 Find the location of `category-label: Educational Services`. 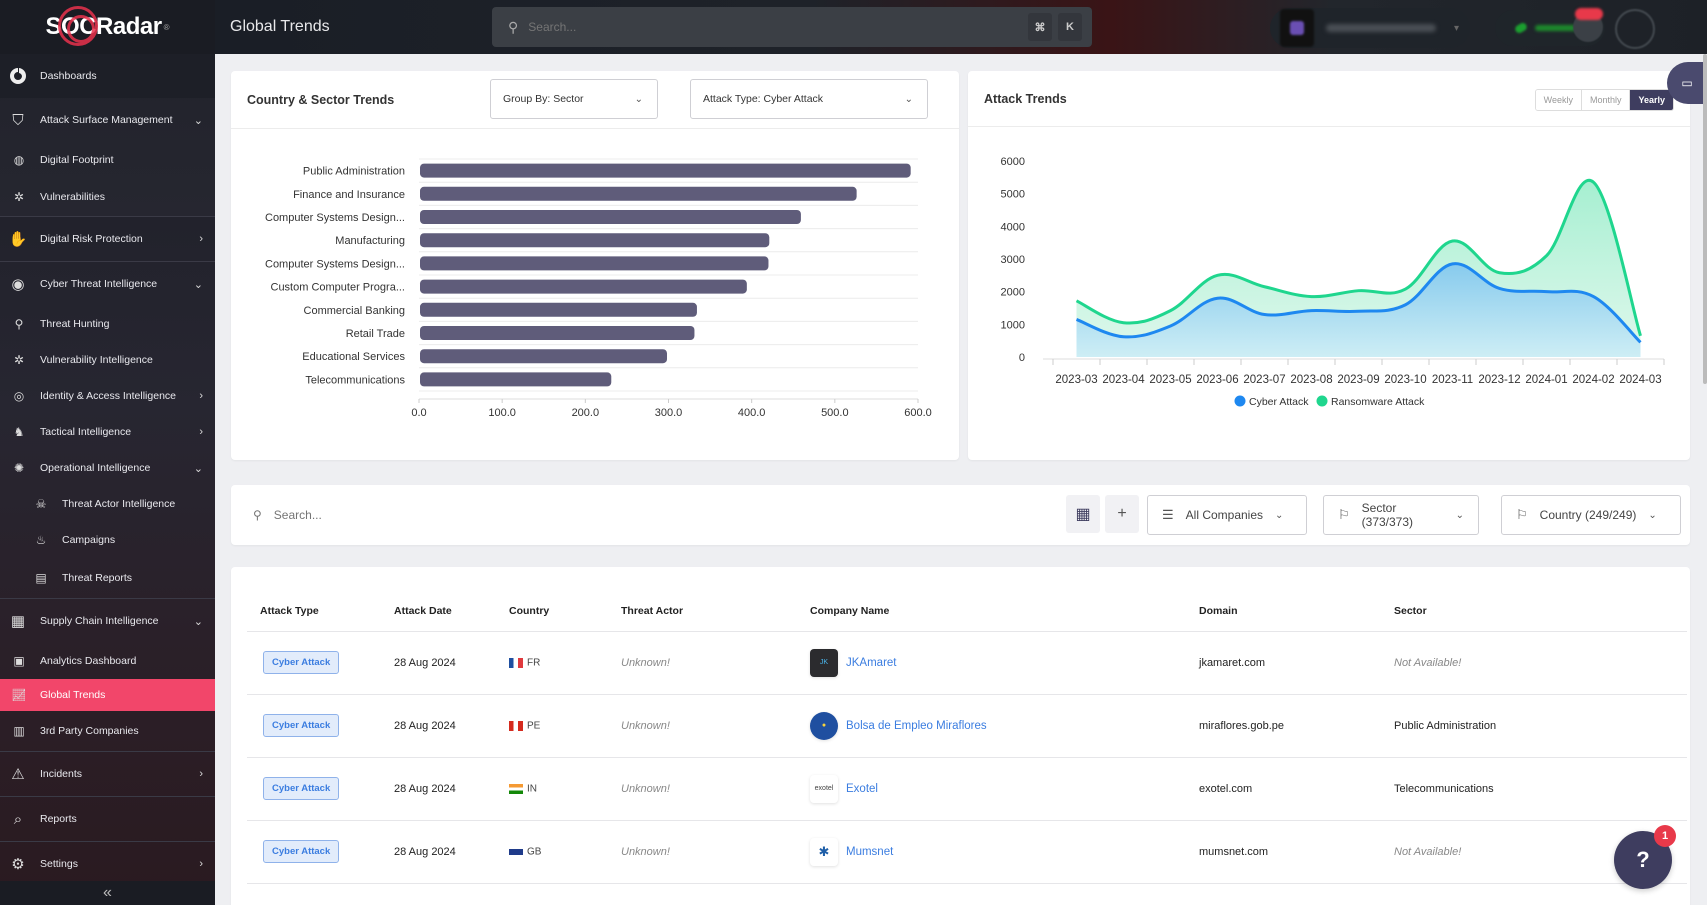

category-label: Educational Services is located at coordinates (353, 357).